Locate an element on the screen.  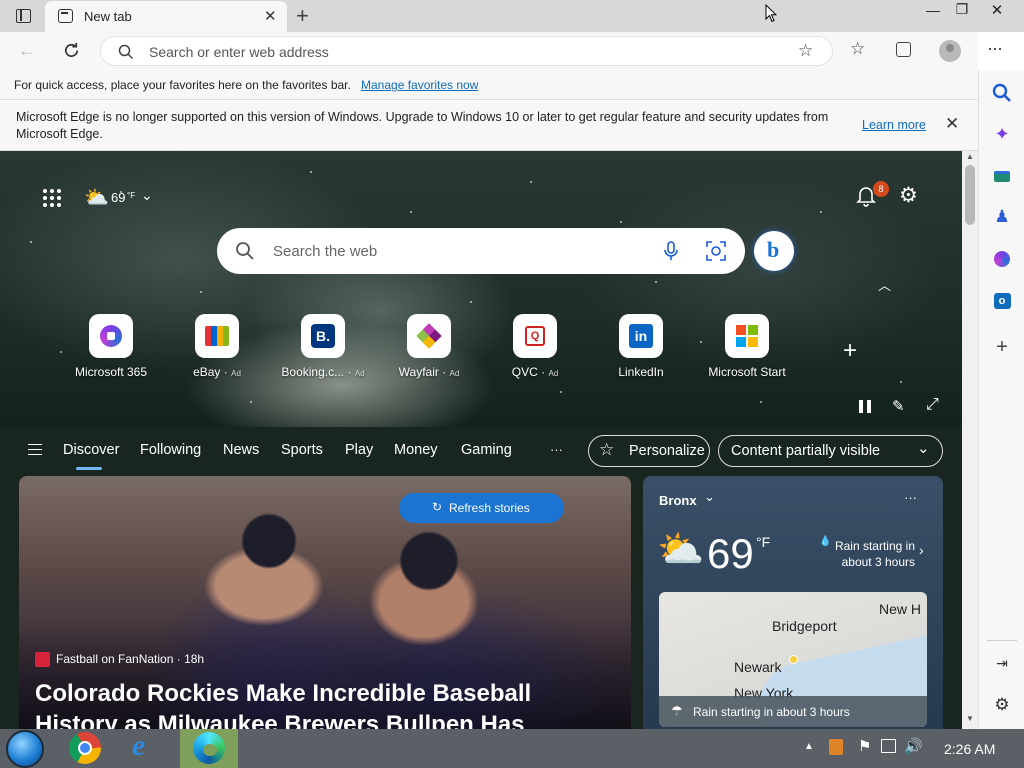
content-visibility-dropdown: Content partially visible ⌄ is located at coordinates (830, 451).